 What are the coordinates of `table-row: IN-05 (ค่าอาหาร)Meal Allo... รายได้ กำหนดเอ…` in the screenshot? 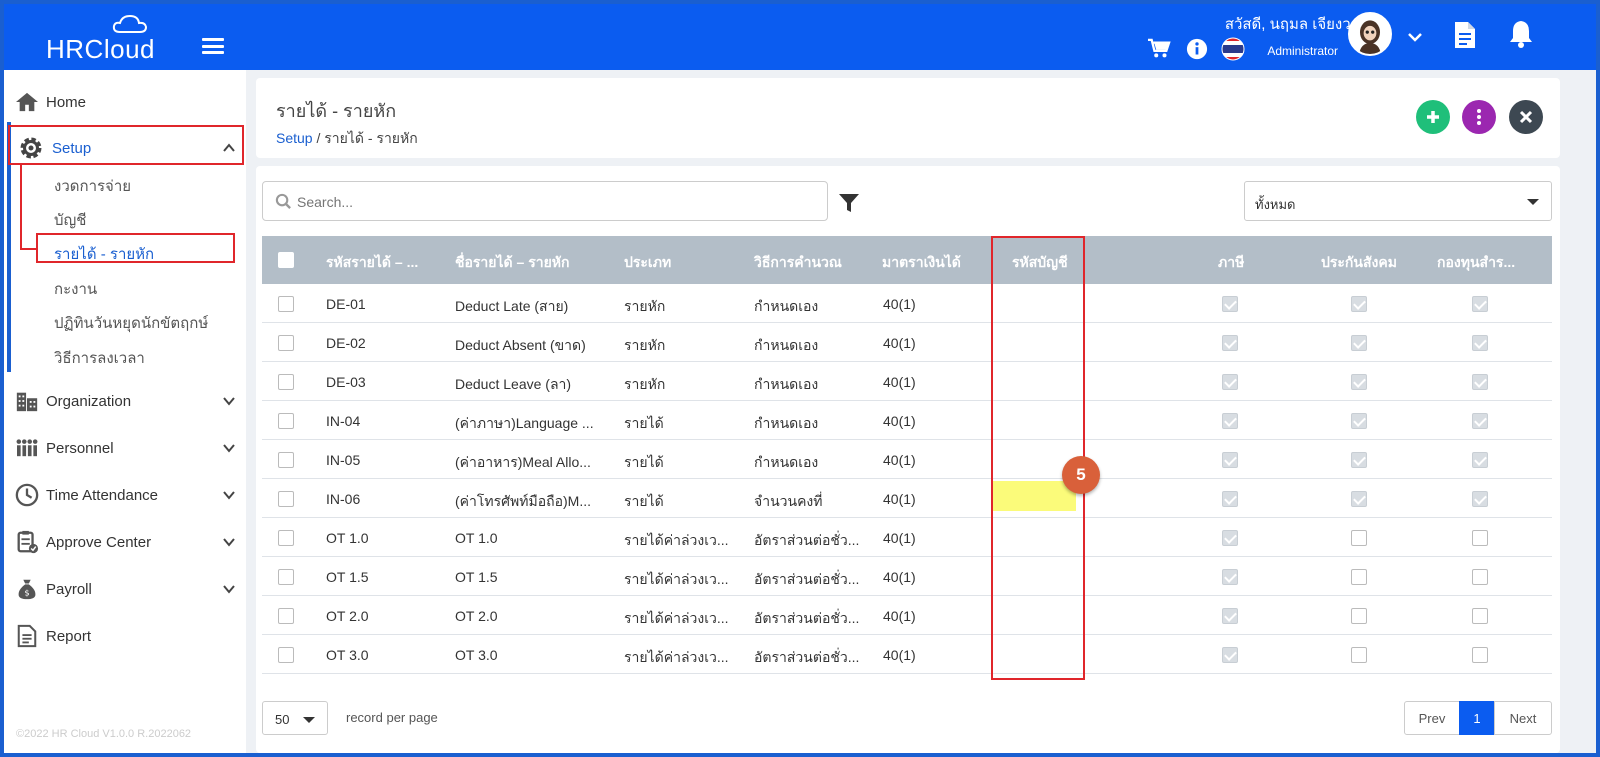 It's located at (907, 459).